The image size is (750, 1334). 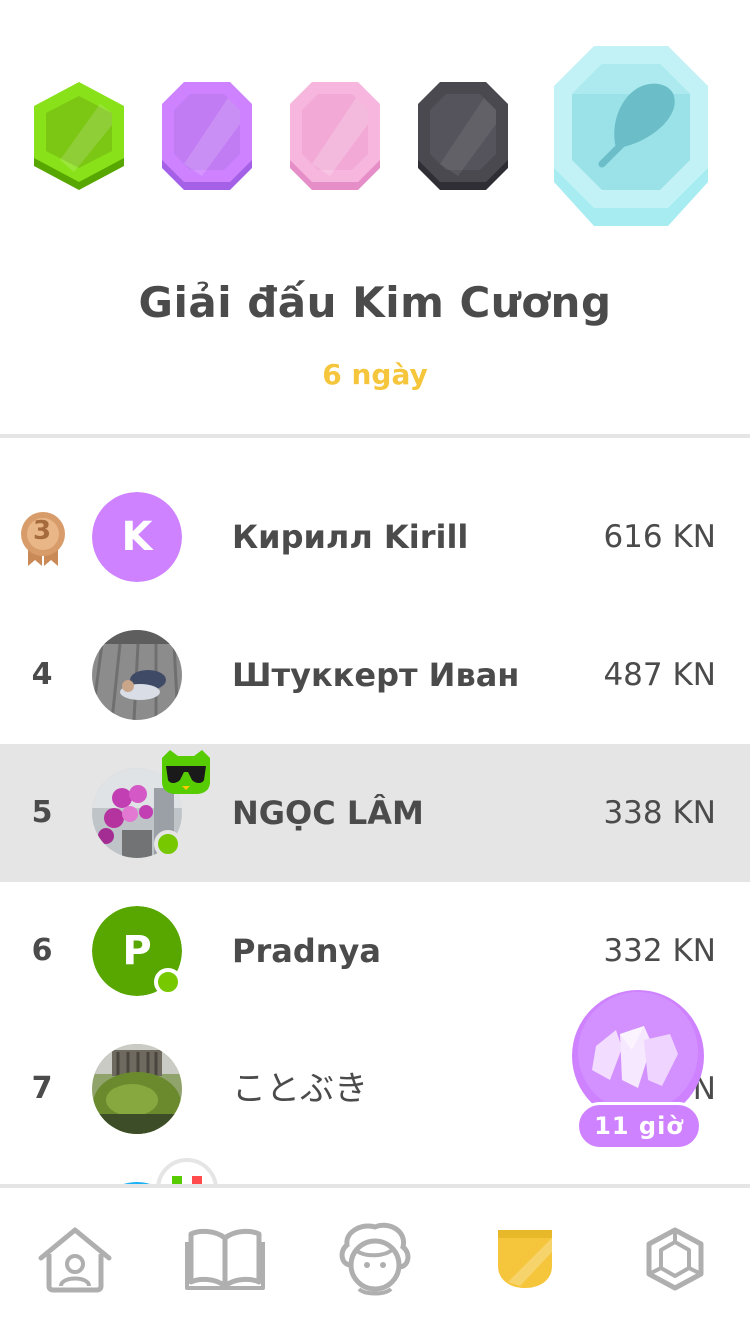 I want to click on avatar: K, so click(x=137, y=537).